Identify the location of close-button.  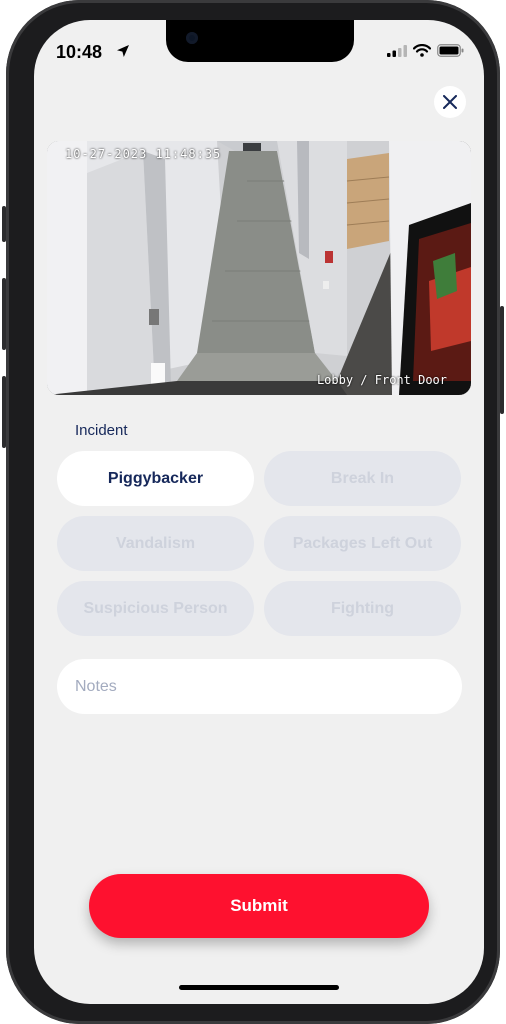
(450, 102).